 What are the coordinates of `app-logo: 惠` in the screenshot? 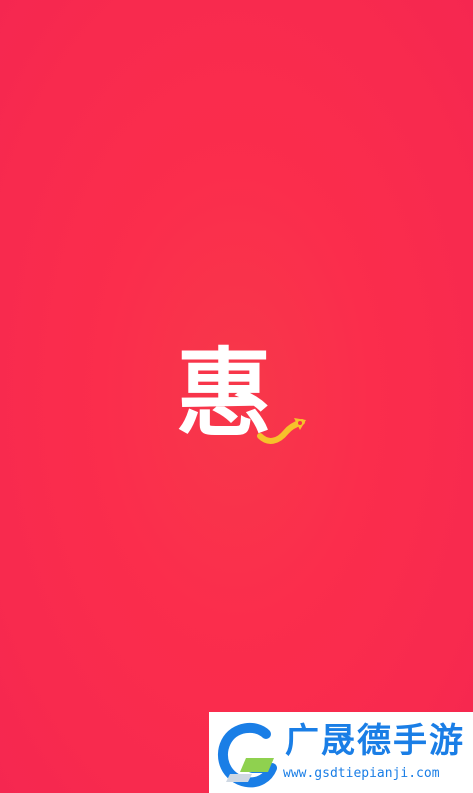 It's located at (241, 394).